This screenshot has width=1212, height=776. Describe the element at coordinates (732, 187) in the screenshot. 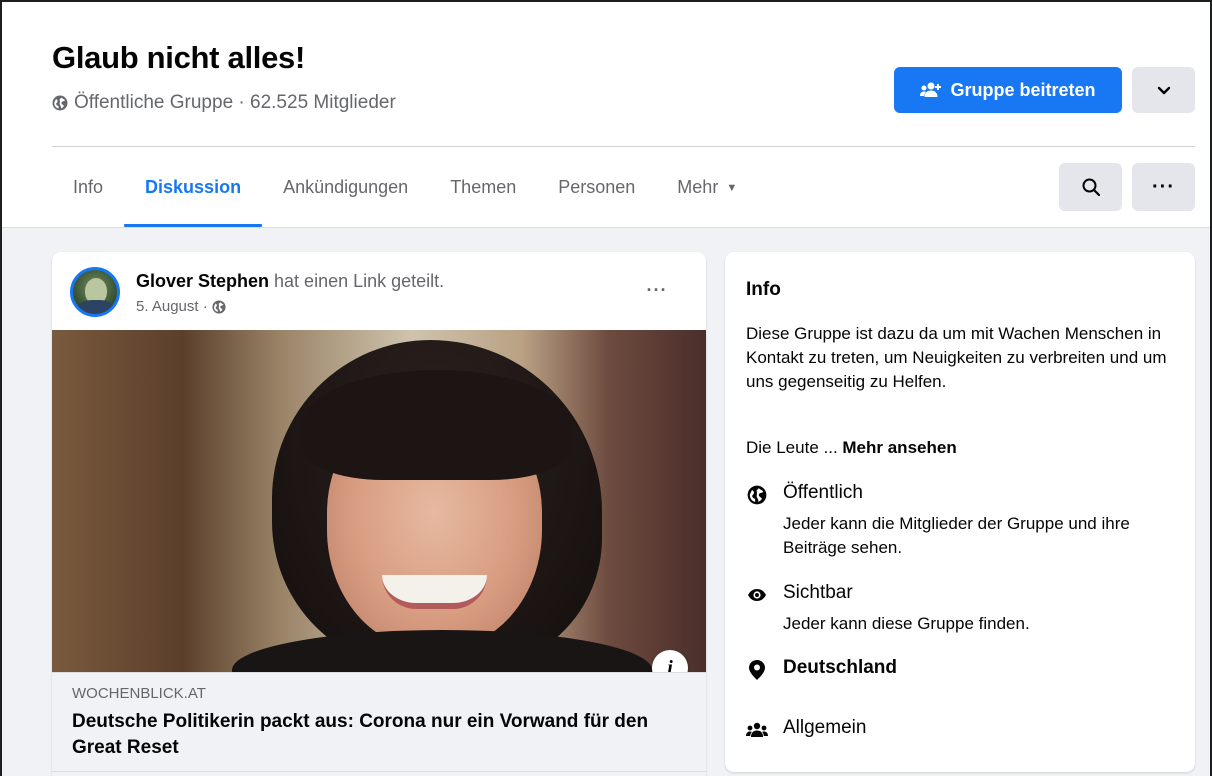

I see `caret-down-icon: ▼` at that location.